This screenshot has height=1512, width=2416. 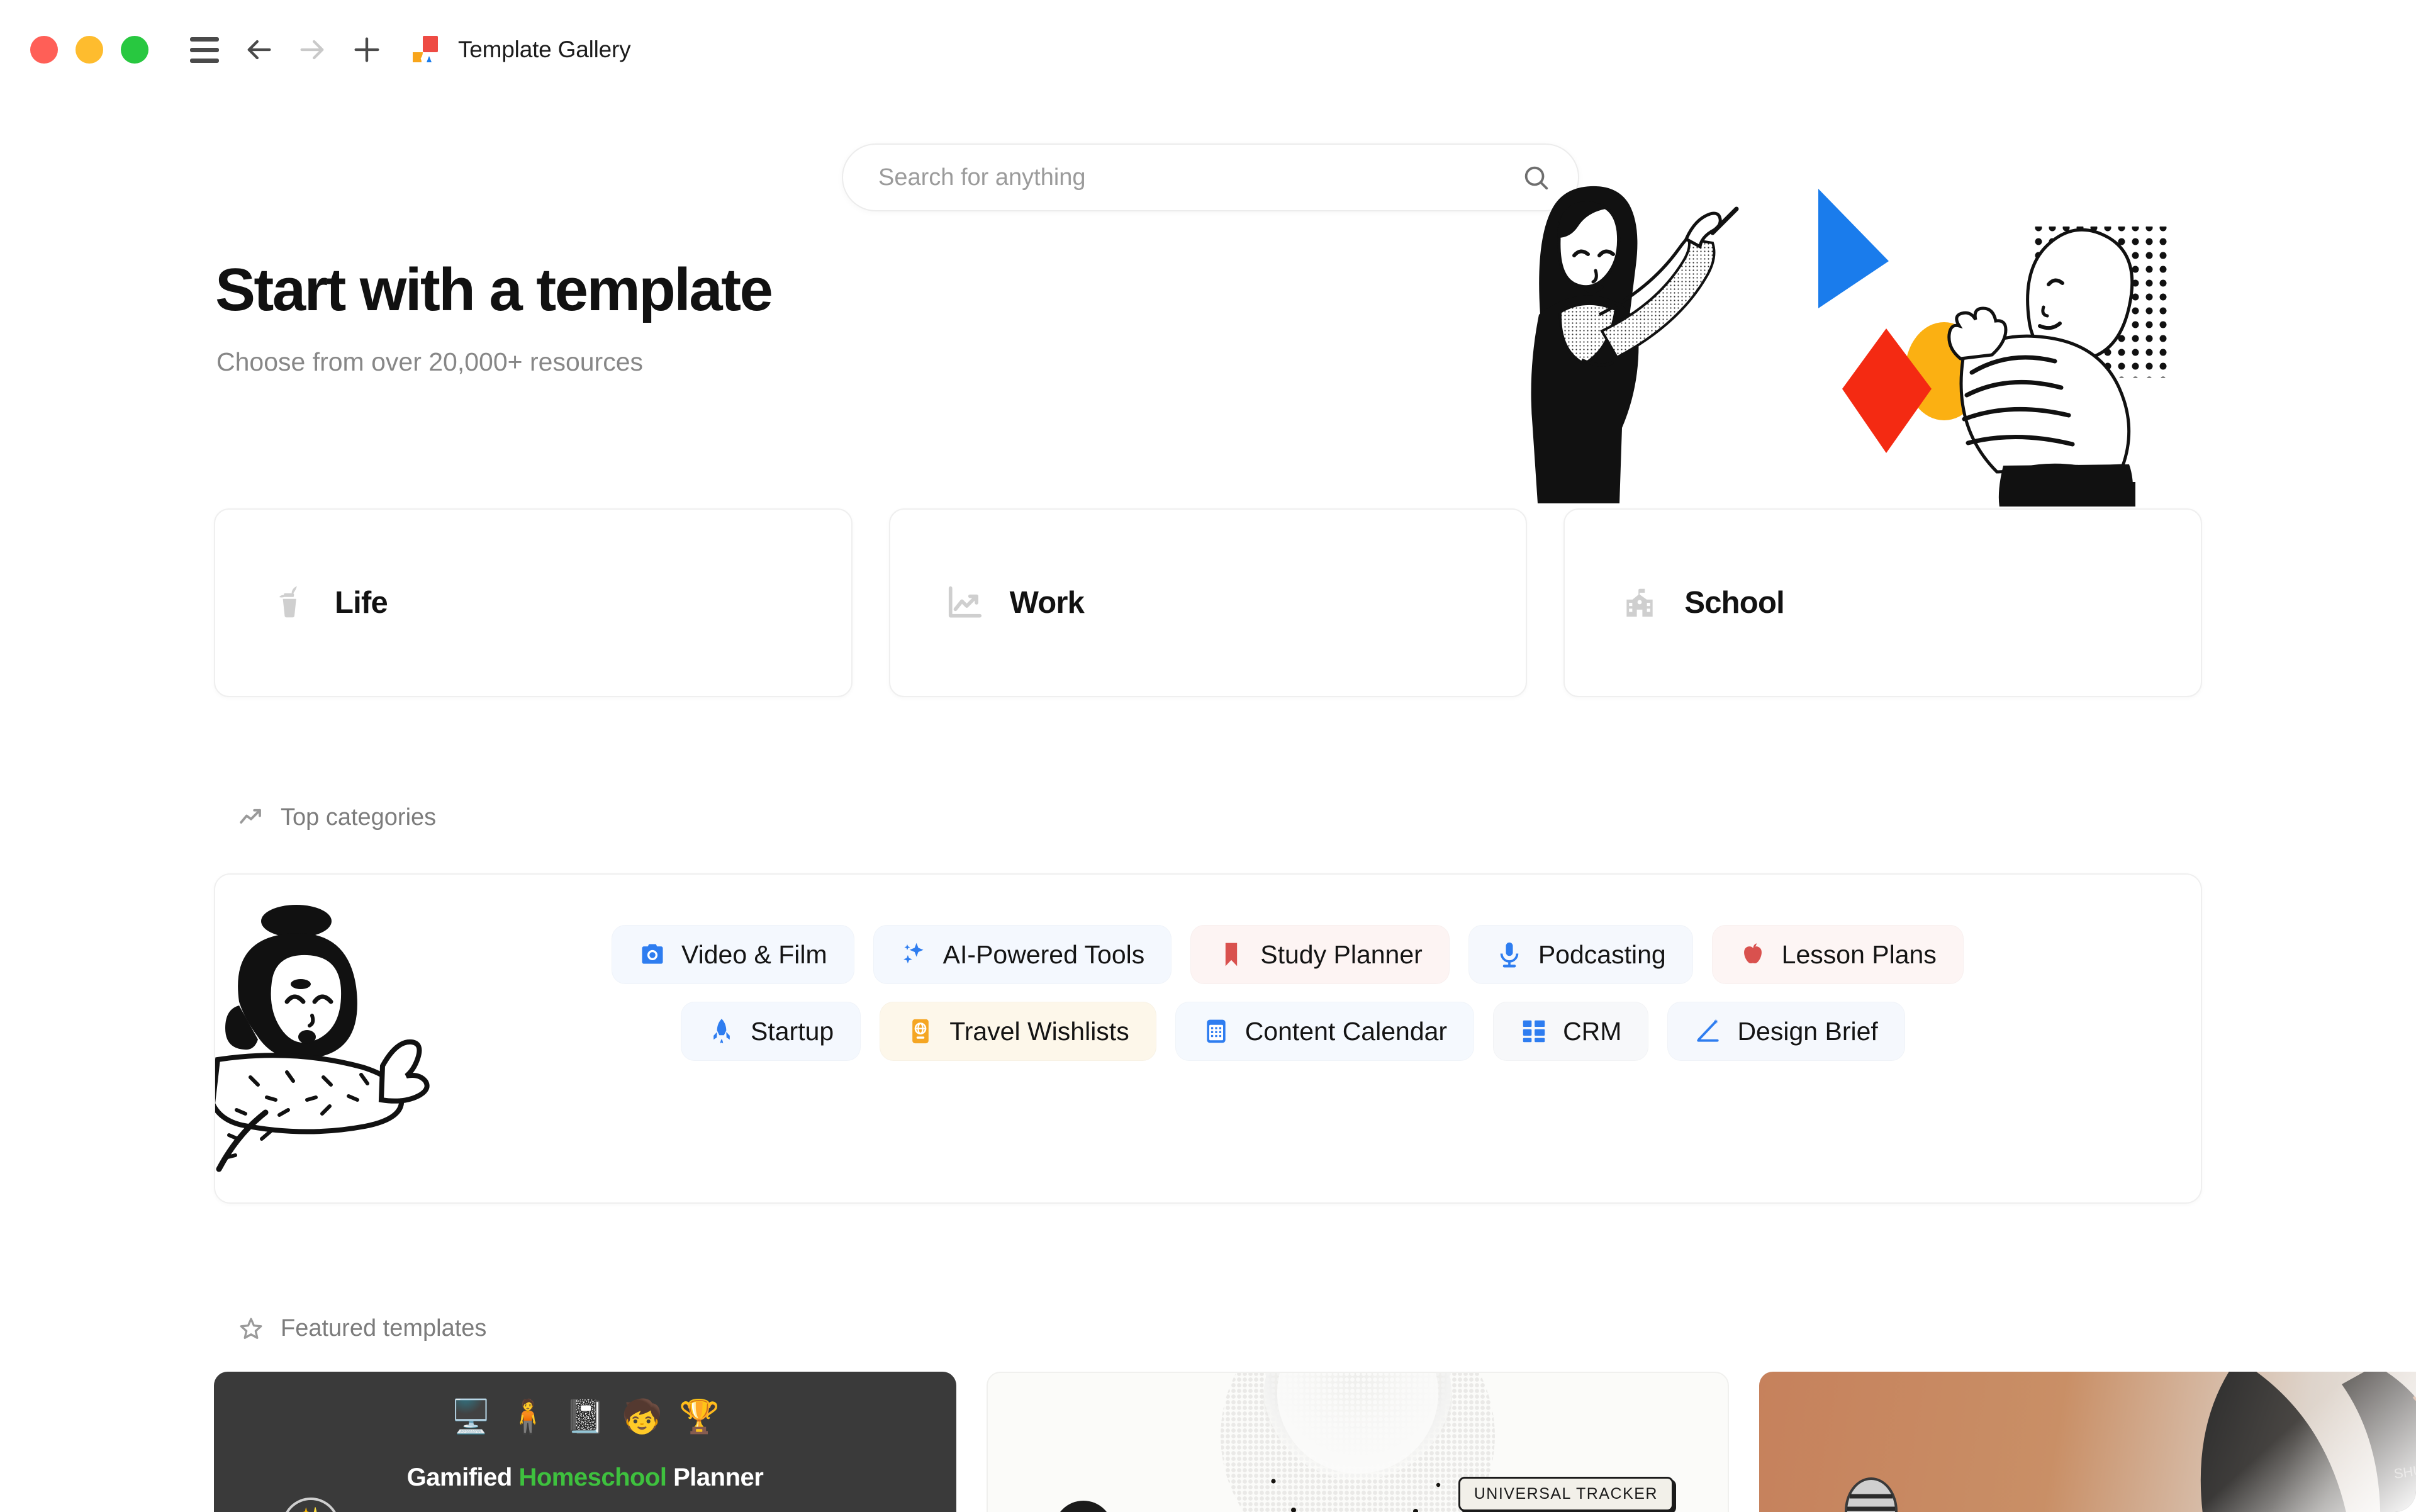 I want to click on featured-card-podcast-microphone: SHURE SM7B, so click(x=2087, y=1442).